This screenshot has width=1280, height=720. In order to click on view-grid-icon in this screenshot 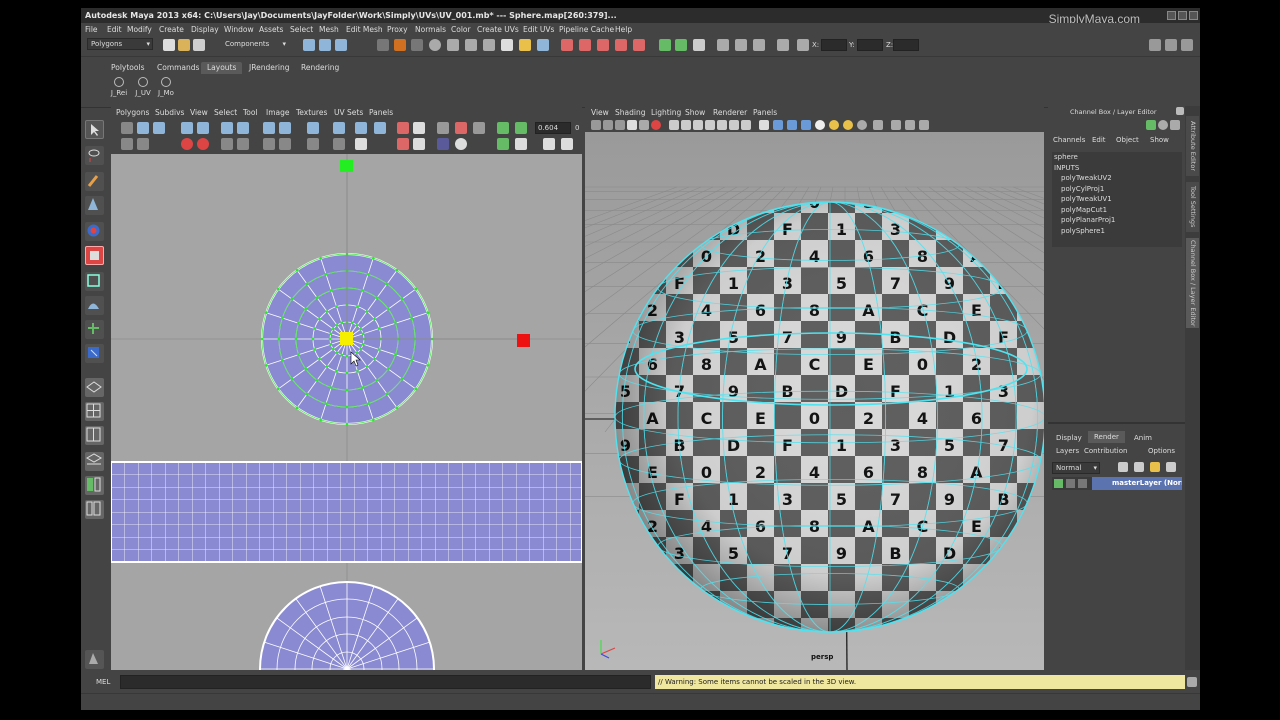, I will do `click(479, 128)`.